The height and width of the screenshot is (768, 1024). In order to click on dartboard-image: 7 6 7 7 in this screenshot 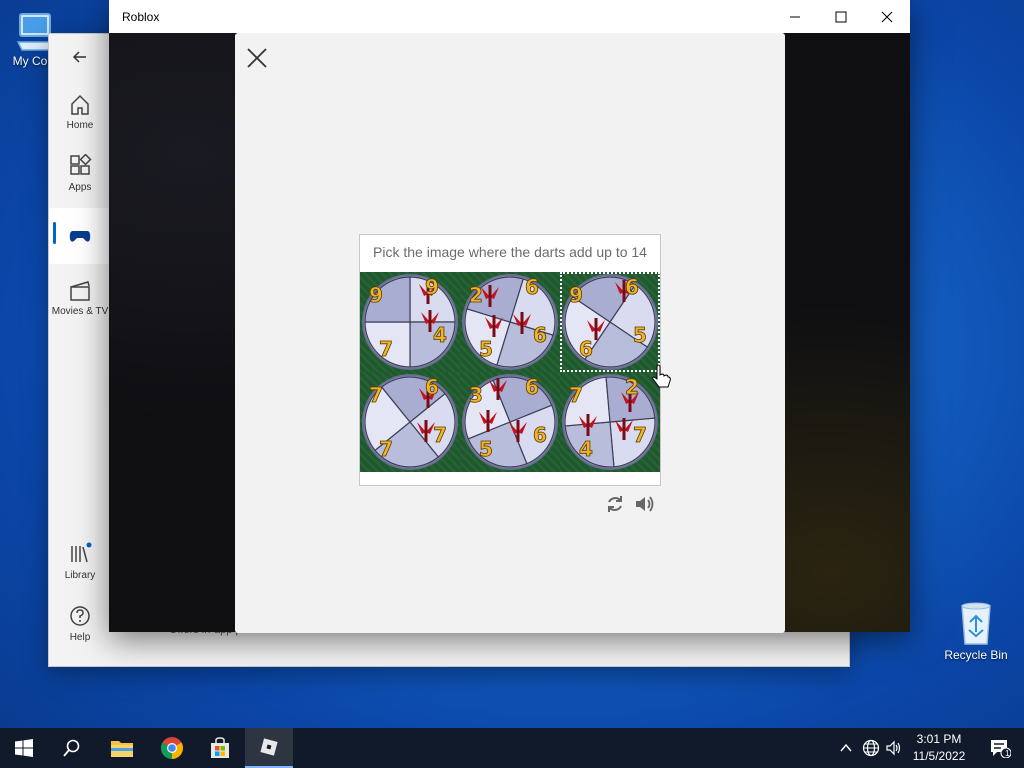, I will do `click(410, 422)`.